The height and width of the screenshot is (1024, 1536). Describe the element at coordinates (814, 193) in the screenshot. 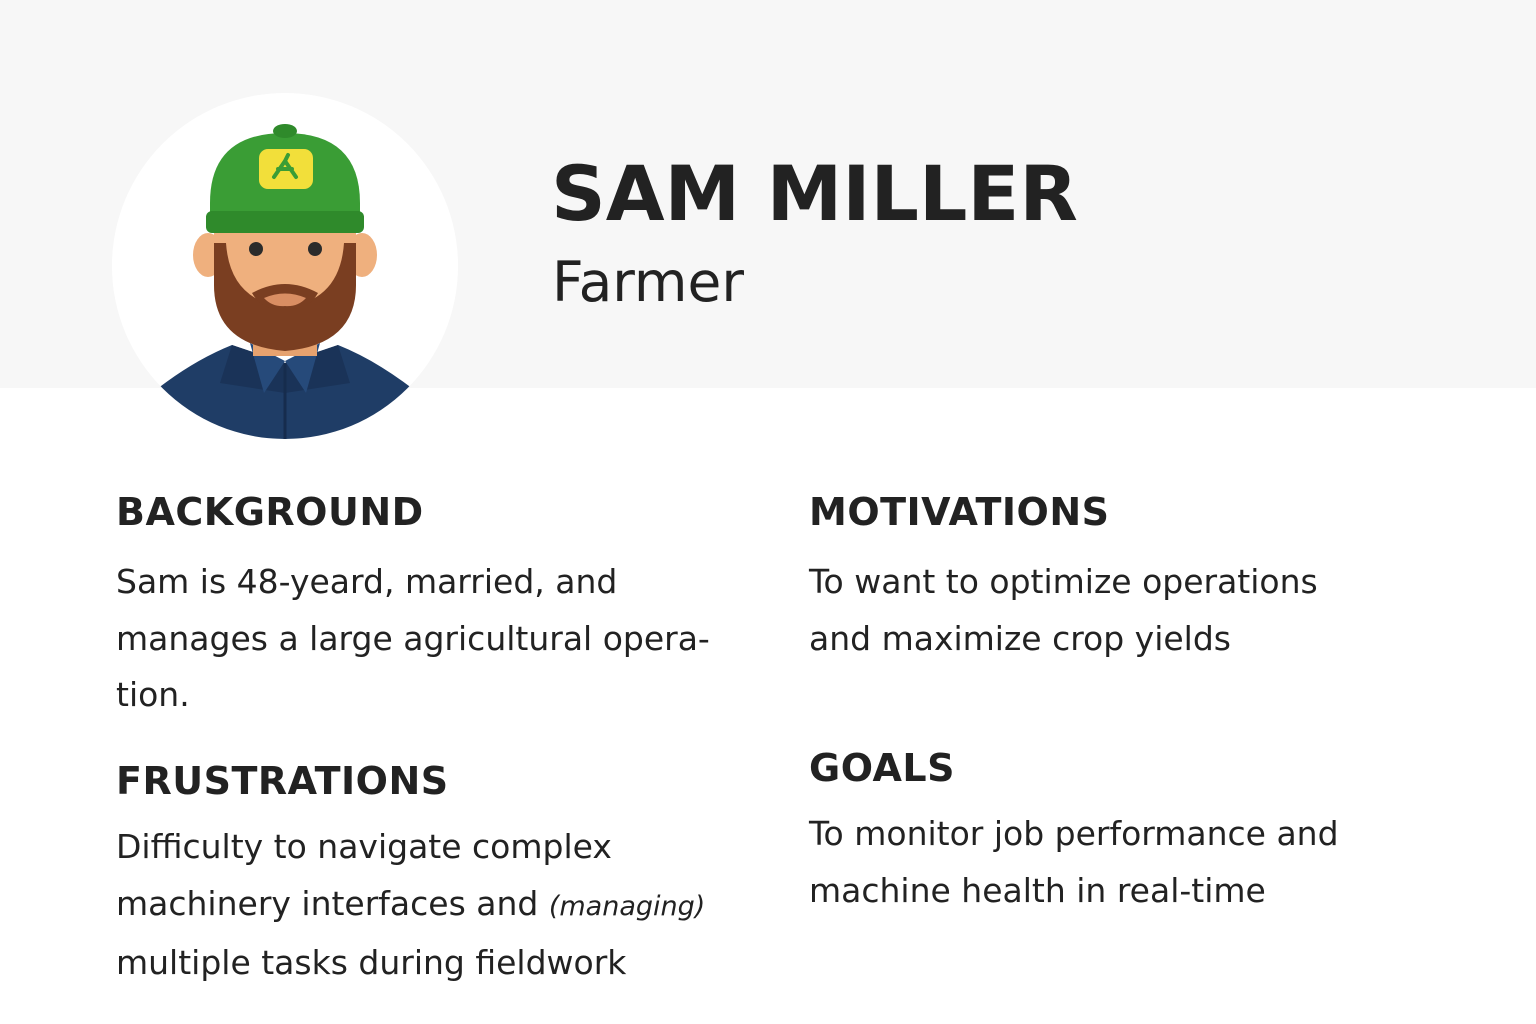

I see `persona-name: SAM MILLER` at that location.